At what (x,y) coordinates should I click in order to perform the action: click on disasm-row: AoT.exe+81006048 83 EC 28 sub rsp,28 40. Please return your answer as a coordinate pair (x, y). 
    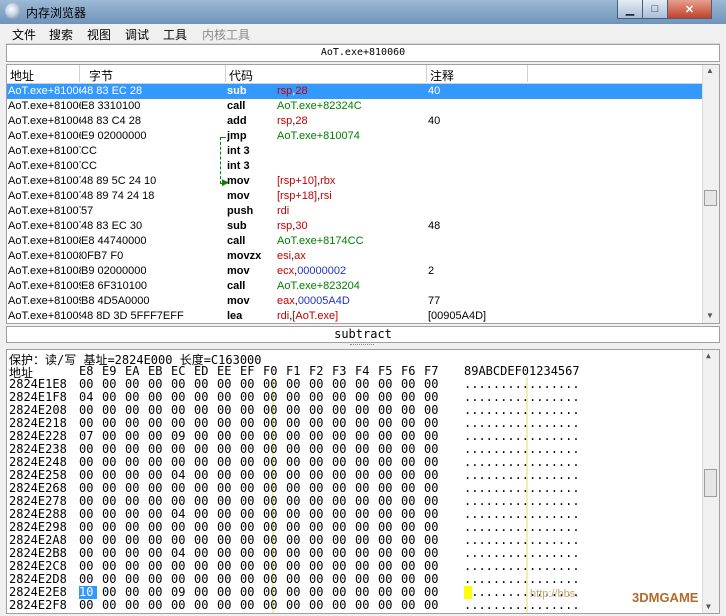
    Looking at the image, I should click on (355, 91).